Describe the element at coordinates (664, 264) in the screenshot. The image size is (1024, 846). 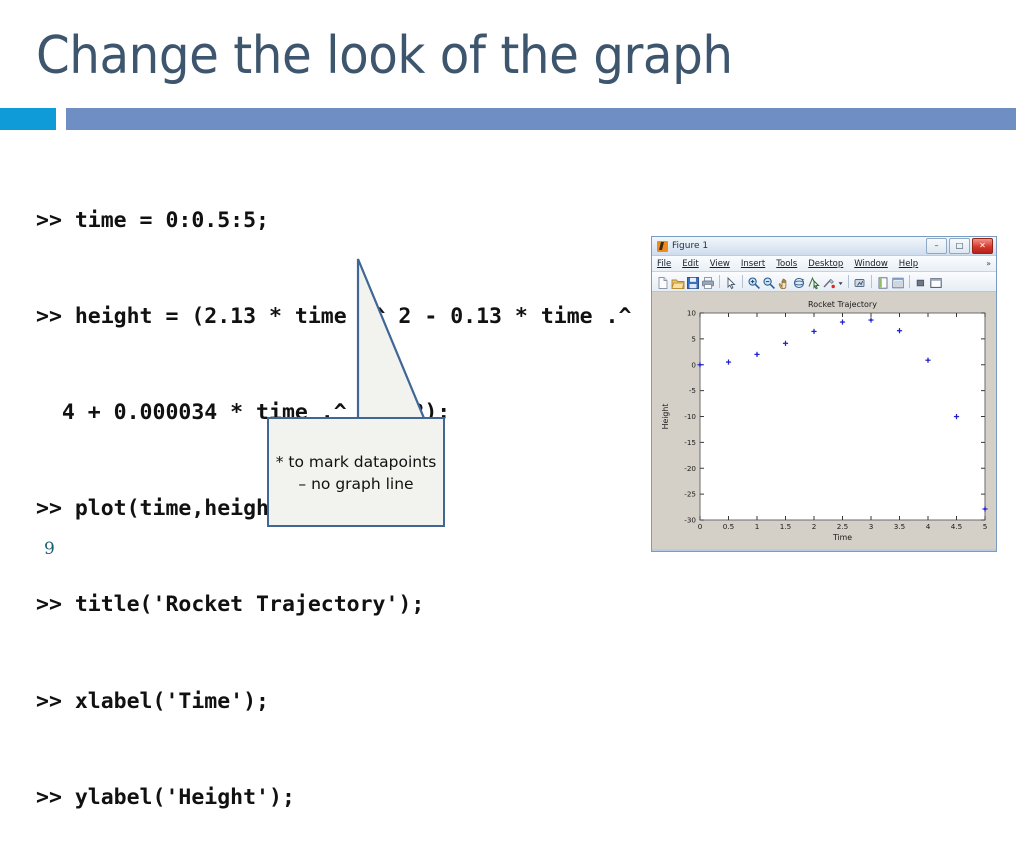
I see `menu-item-file: File` at that location.